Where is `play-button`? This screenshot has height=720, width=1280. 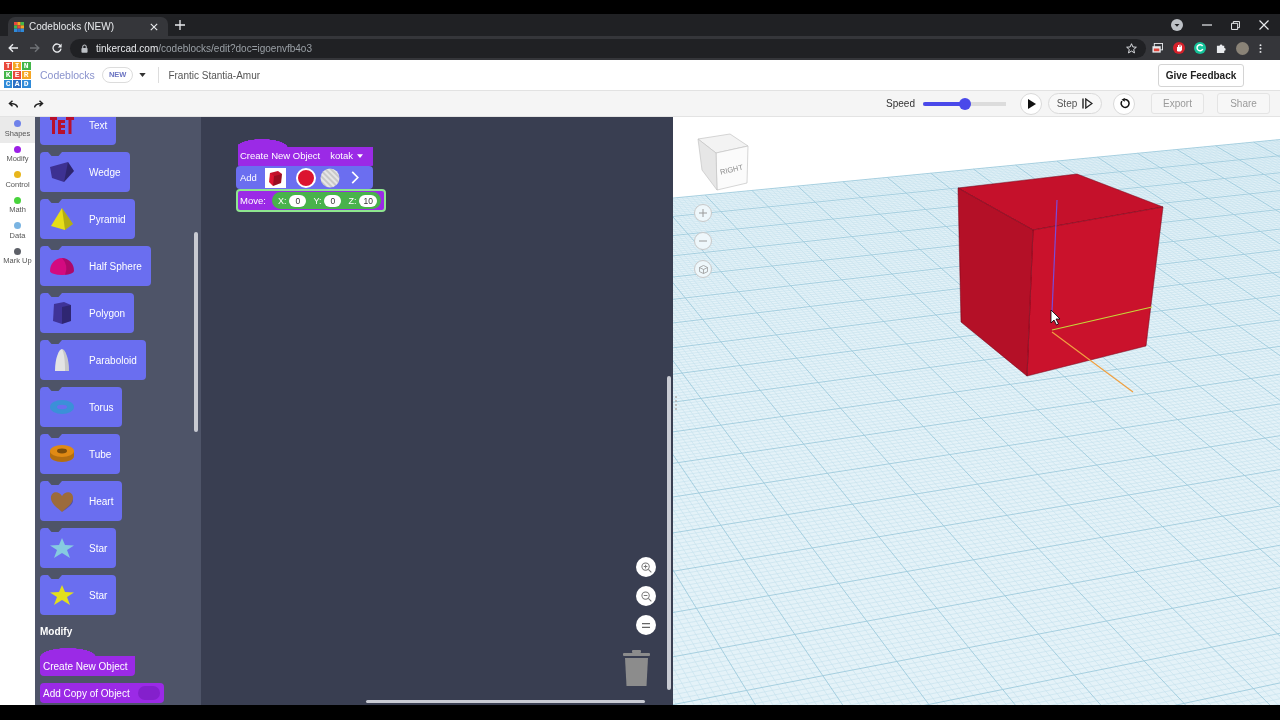
play-button is located at coordinates (1031, 103).